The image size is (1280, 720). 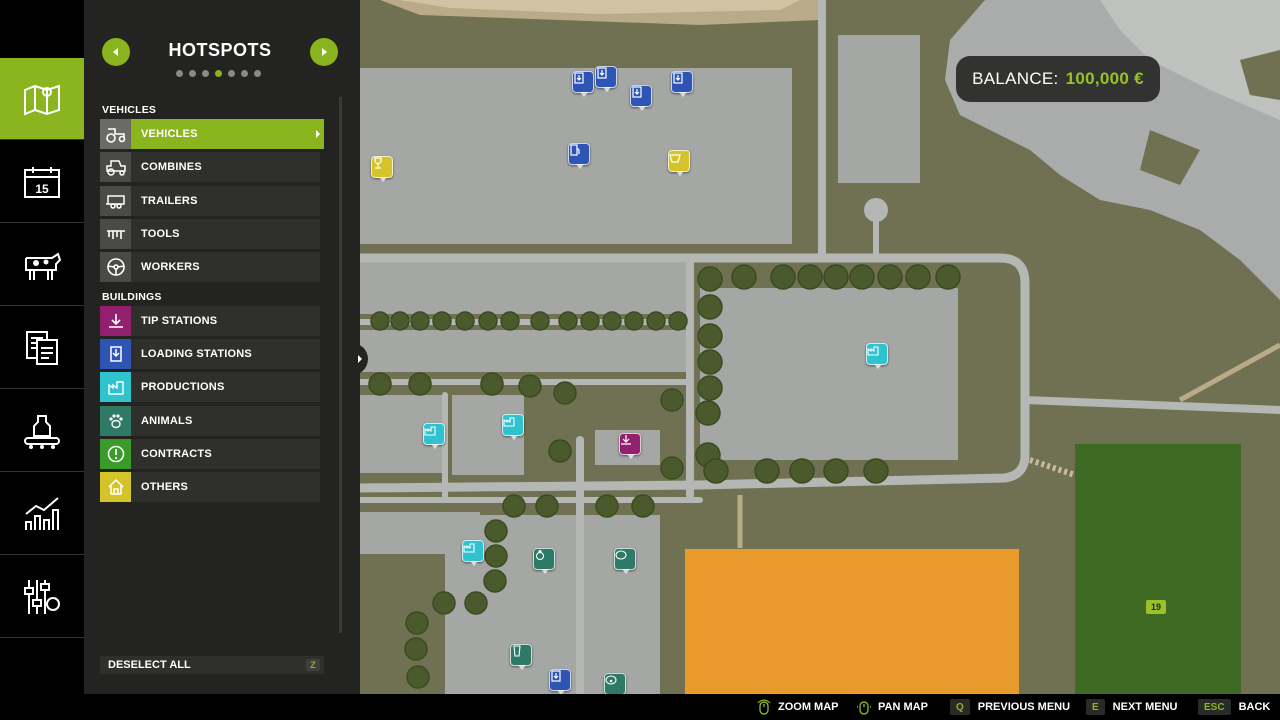 I want to click on statistics-icon, so click(x=42, y=513).